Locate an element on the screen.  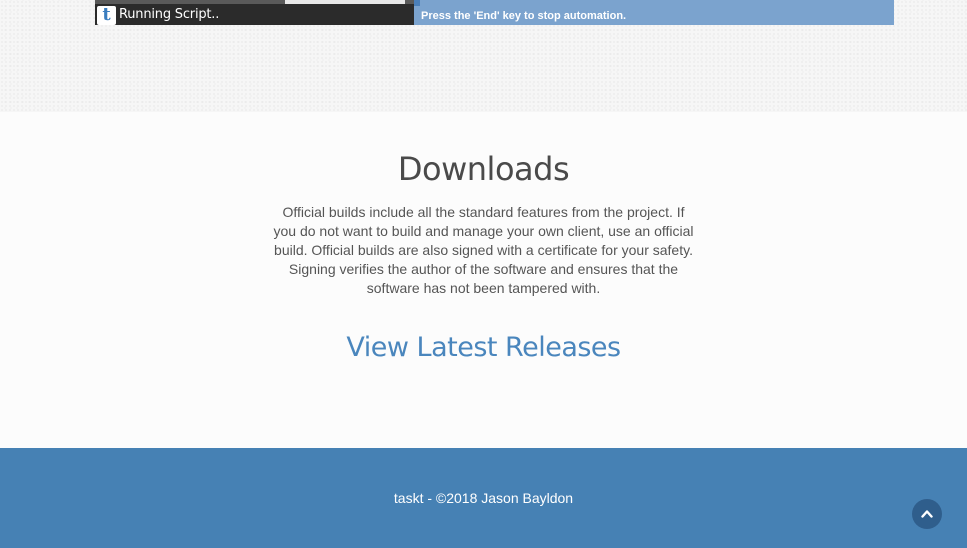
downloads-heading: Downloads is located at coordinates (483, 169).